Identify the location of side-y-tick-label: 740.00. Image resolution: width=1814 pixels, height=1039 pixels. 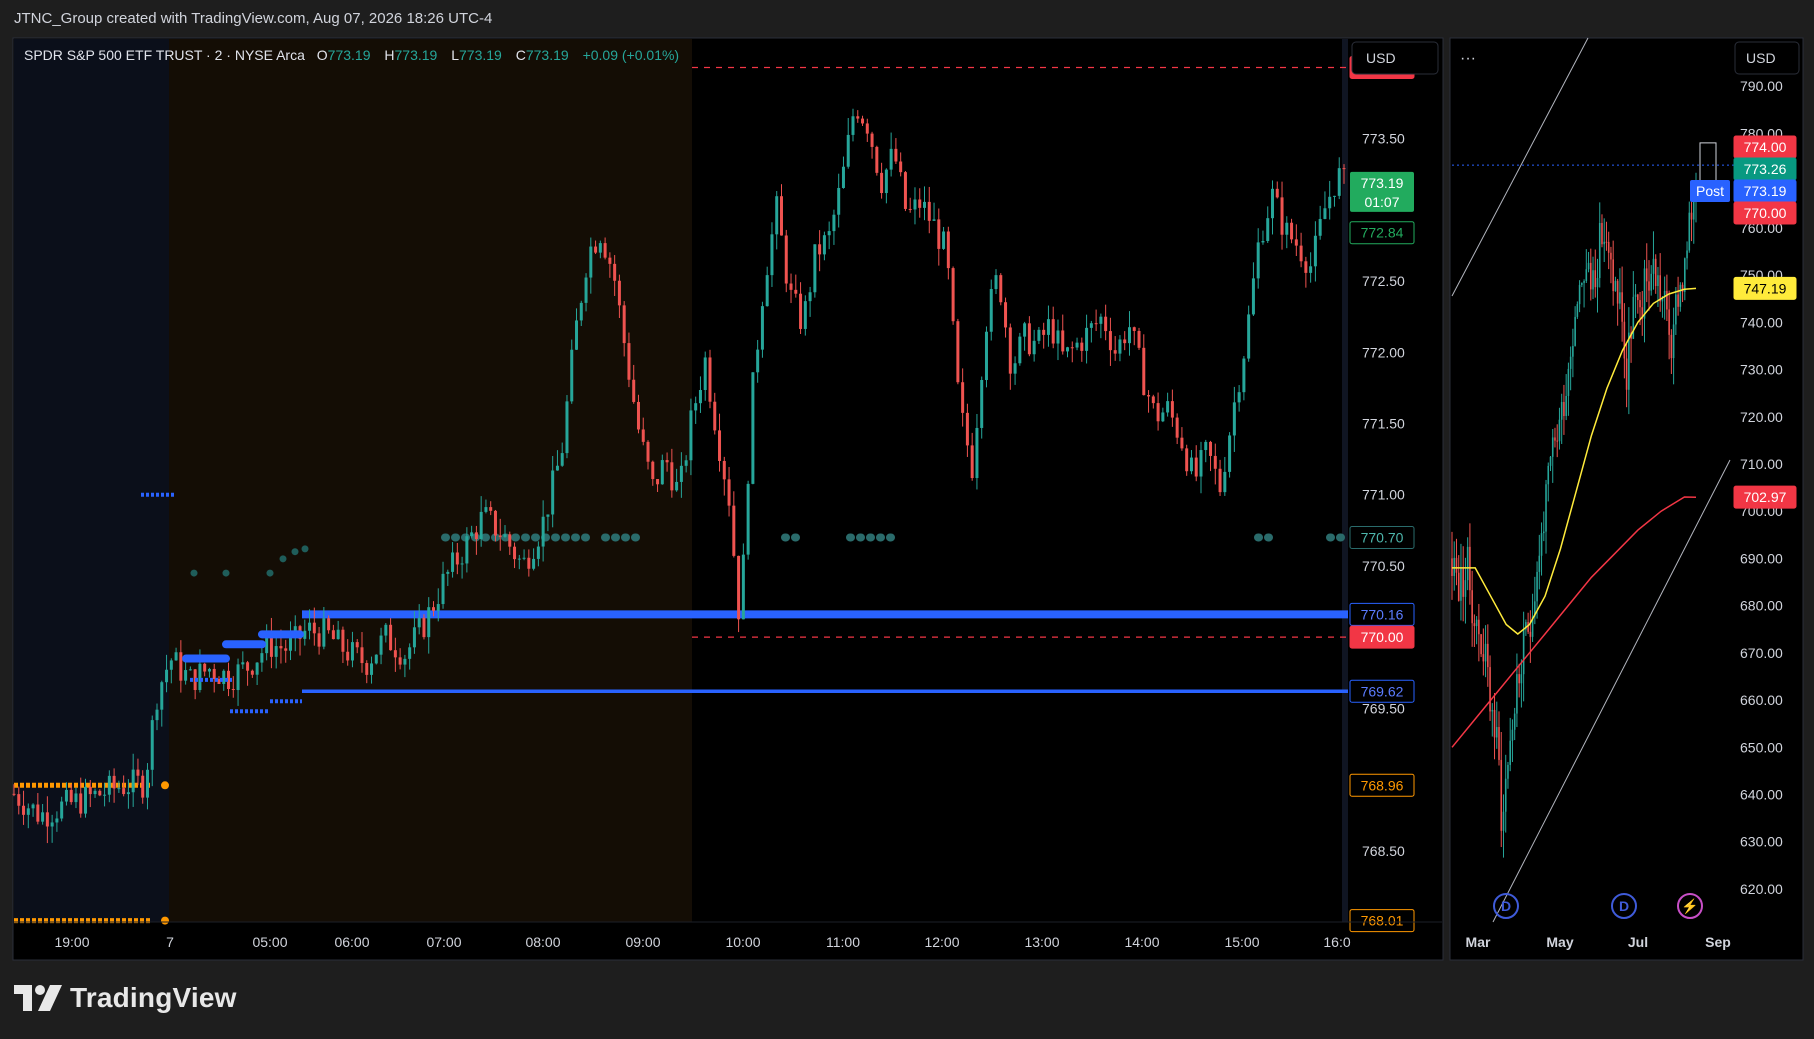
(1761, 322).